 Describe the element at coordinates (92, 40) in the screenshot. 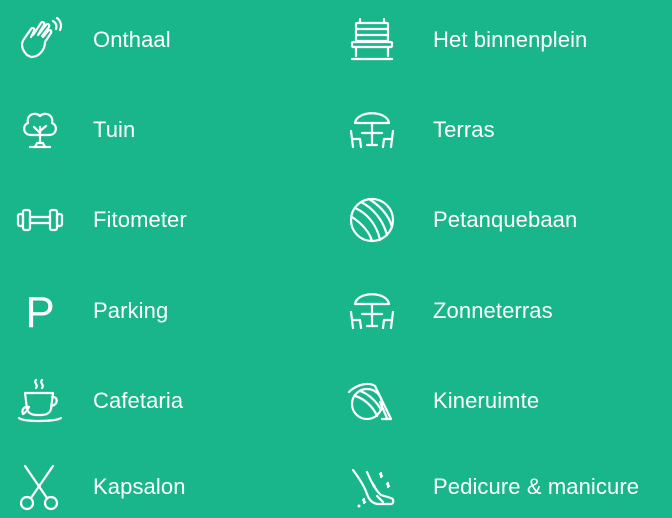

I see `facility-onthaal: Onthaal` at that location.